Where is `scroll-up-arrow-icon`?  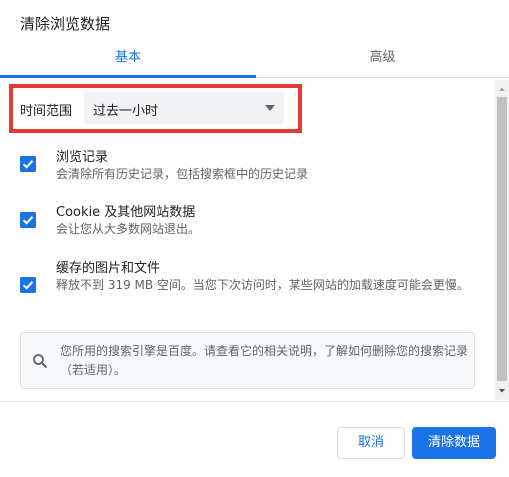 scroll-up-arrow-icon is located at coordinates (502, 89).